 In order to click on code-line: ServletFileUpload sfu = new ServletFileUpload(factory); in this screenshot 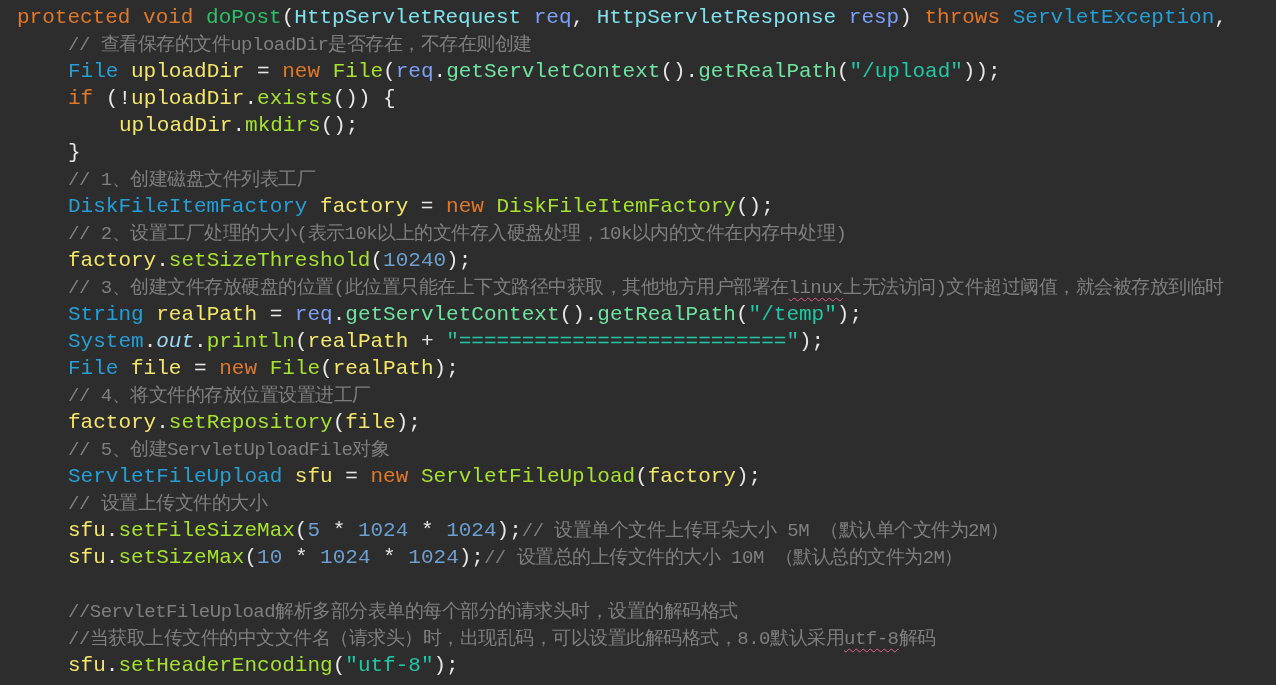, I will do `click(415, 477)`.